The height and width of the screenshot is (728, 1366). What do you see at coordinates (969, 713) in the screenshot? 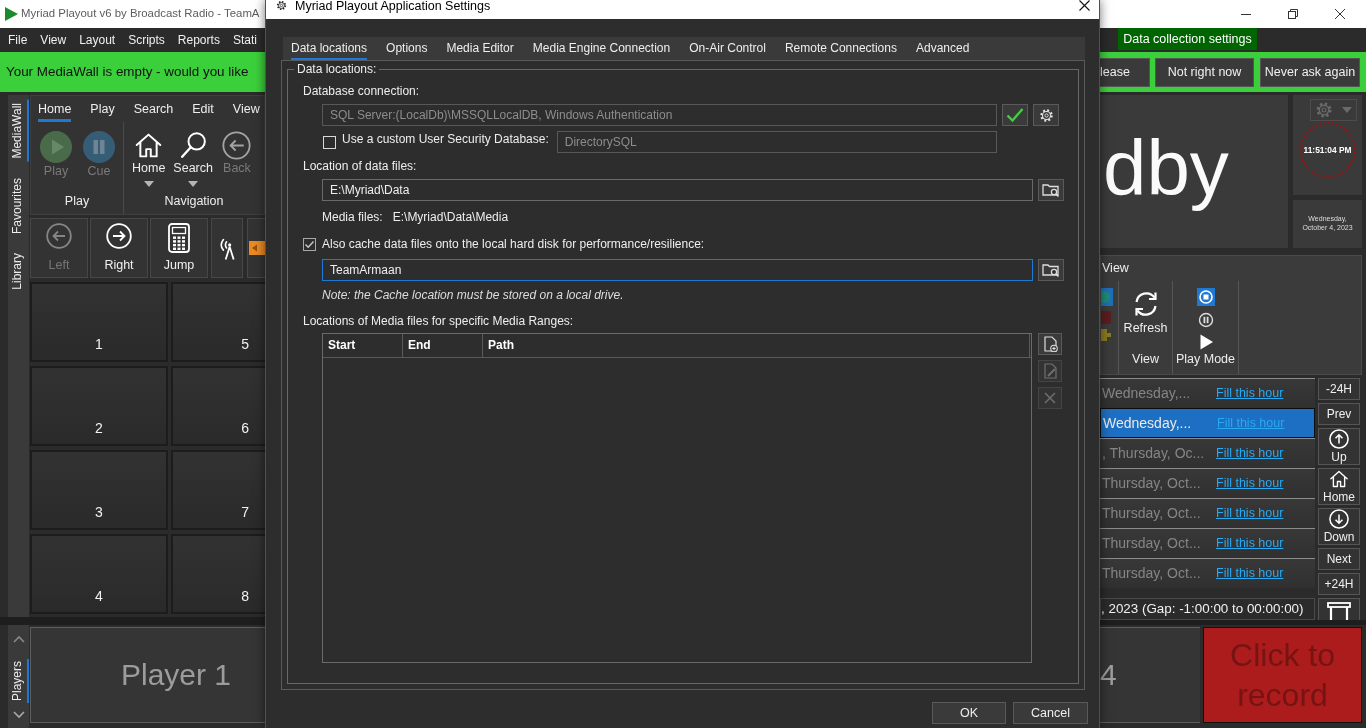
I see `dialog-button: OK` at bounding box center [969, 713].